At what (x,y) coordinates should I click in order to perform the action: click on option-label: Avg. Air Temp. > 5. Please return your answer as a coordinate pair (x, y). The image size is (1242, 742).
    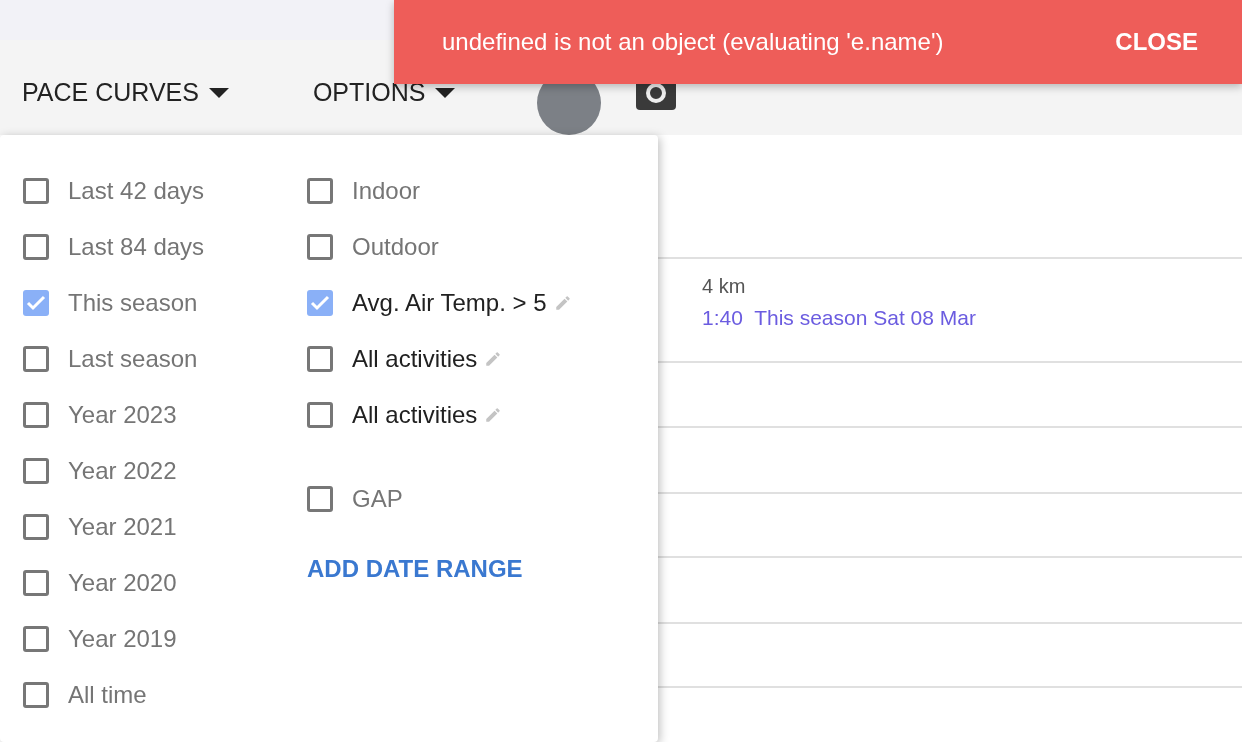
    Looking at the image, I should click on (449, 303).